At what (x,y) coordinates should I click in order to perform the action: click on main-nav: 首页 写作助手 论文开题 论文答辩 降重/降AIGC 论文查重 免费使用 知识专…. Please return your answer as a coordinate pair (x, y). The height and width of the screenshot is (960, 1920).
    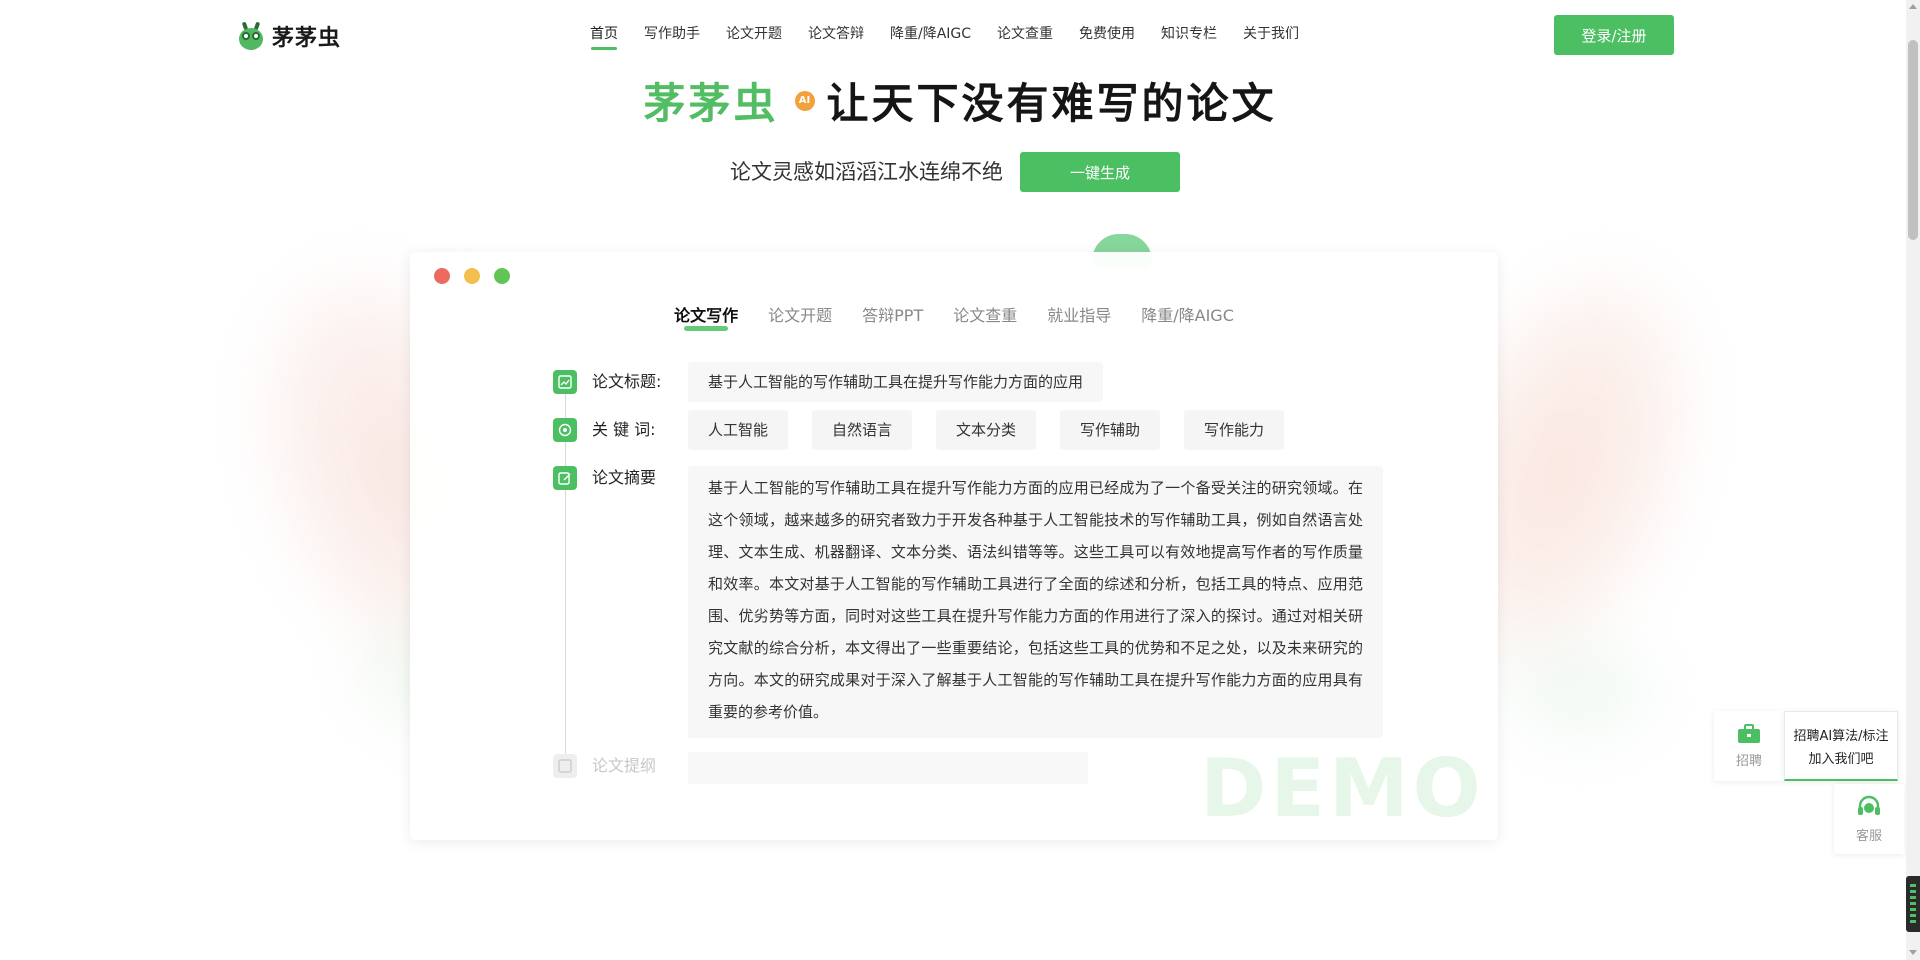
    Looking at the image, I should click on (957, 37).